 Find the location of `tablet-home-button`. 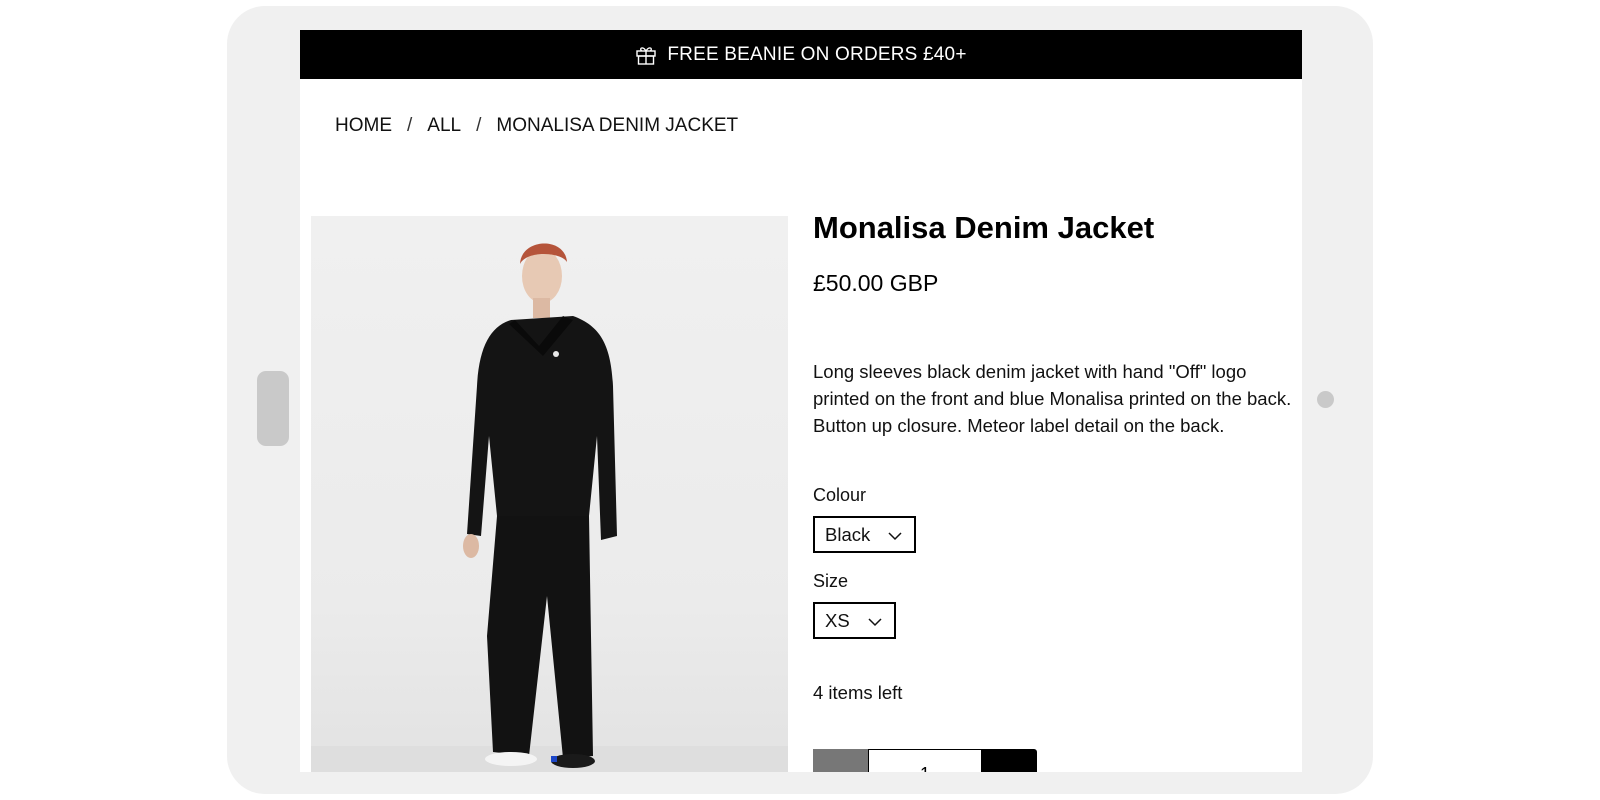

tablet-home-button is located at coordinates (273, 408).